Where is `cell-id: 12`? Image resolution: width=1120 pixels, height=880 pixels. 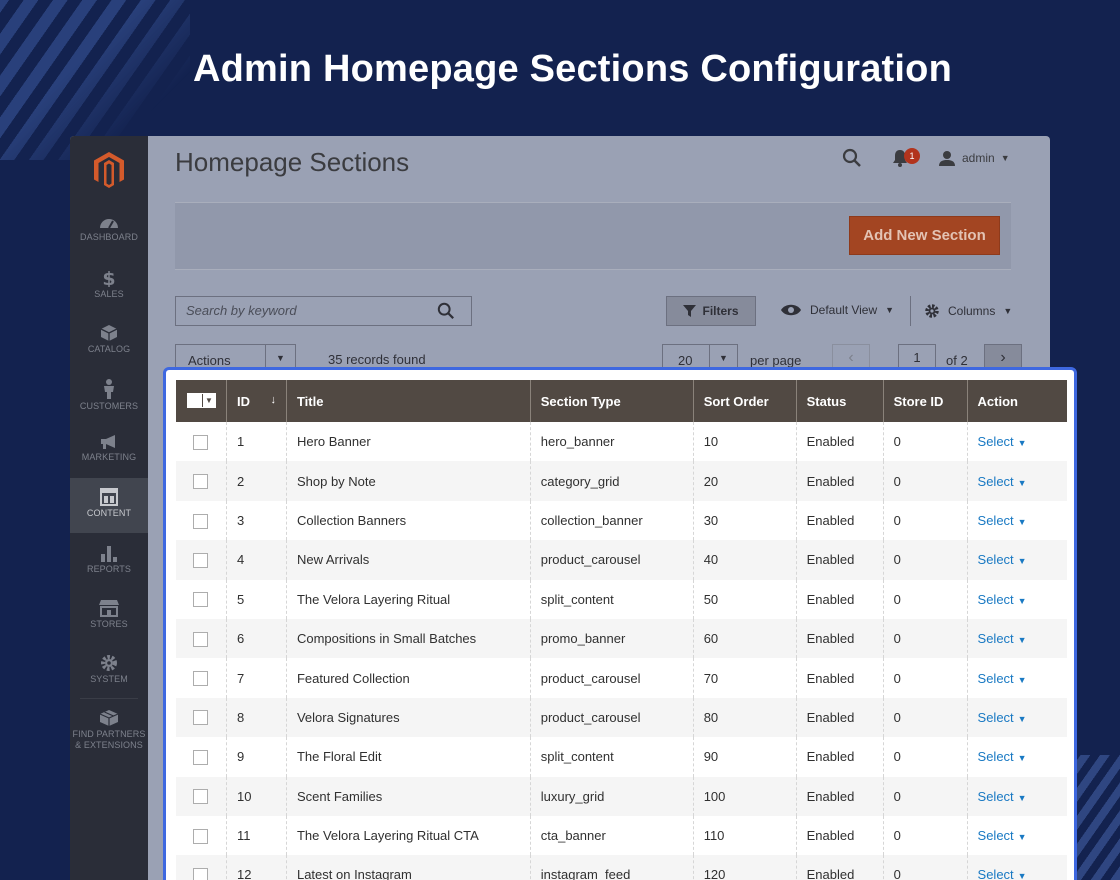
cell-id: 12 is located at coordinates (256, 867).